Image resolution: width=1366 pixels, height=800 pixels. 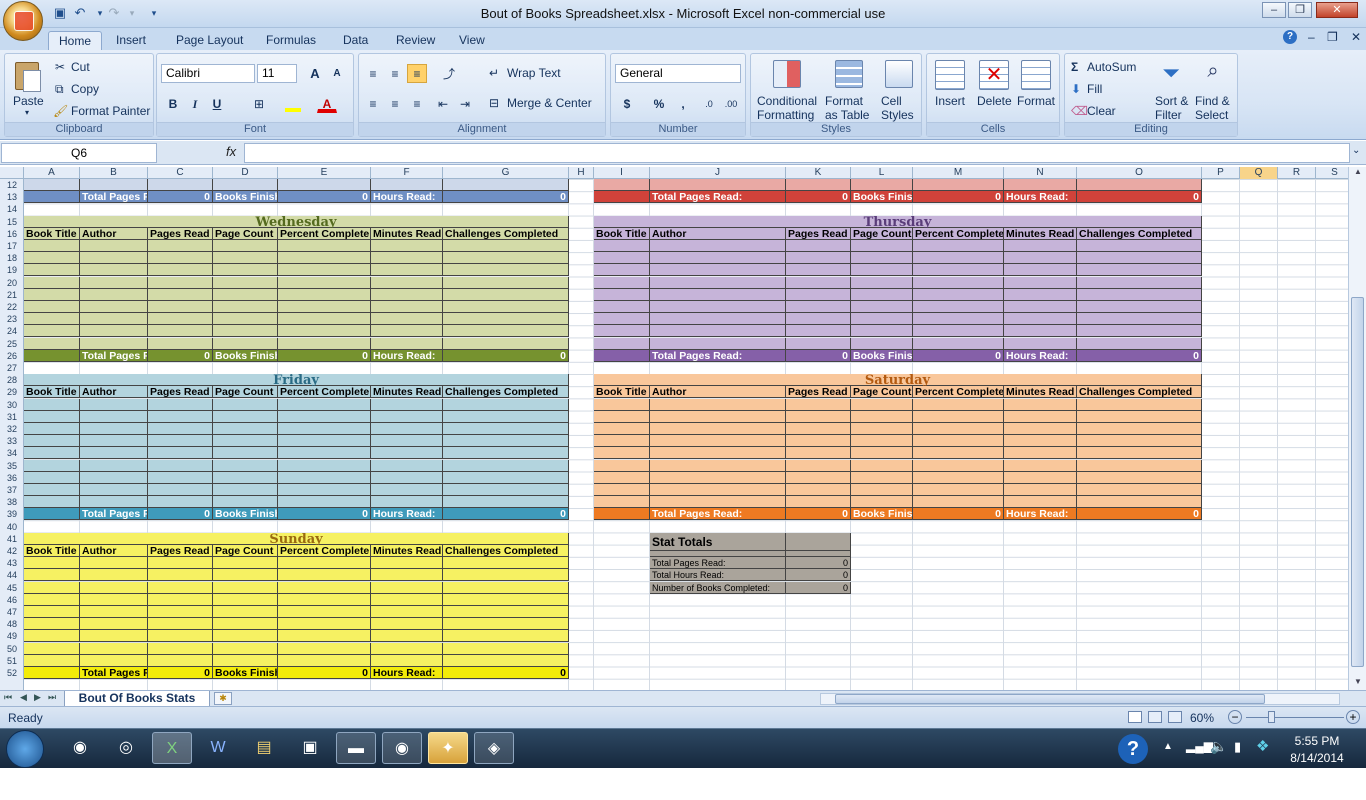 What do you see at coordinates (296, 380) in the screenshot?
I see `day-title-friday: Friday` at bounding box center [296, 380].